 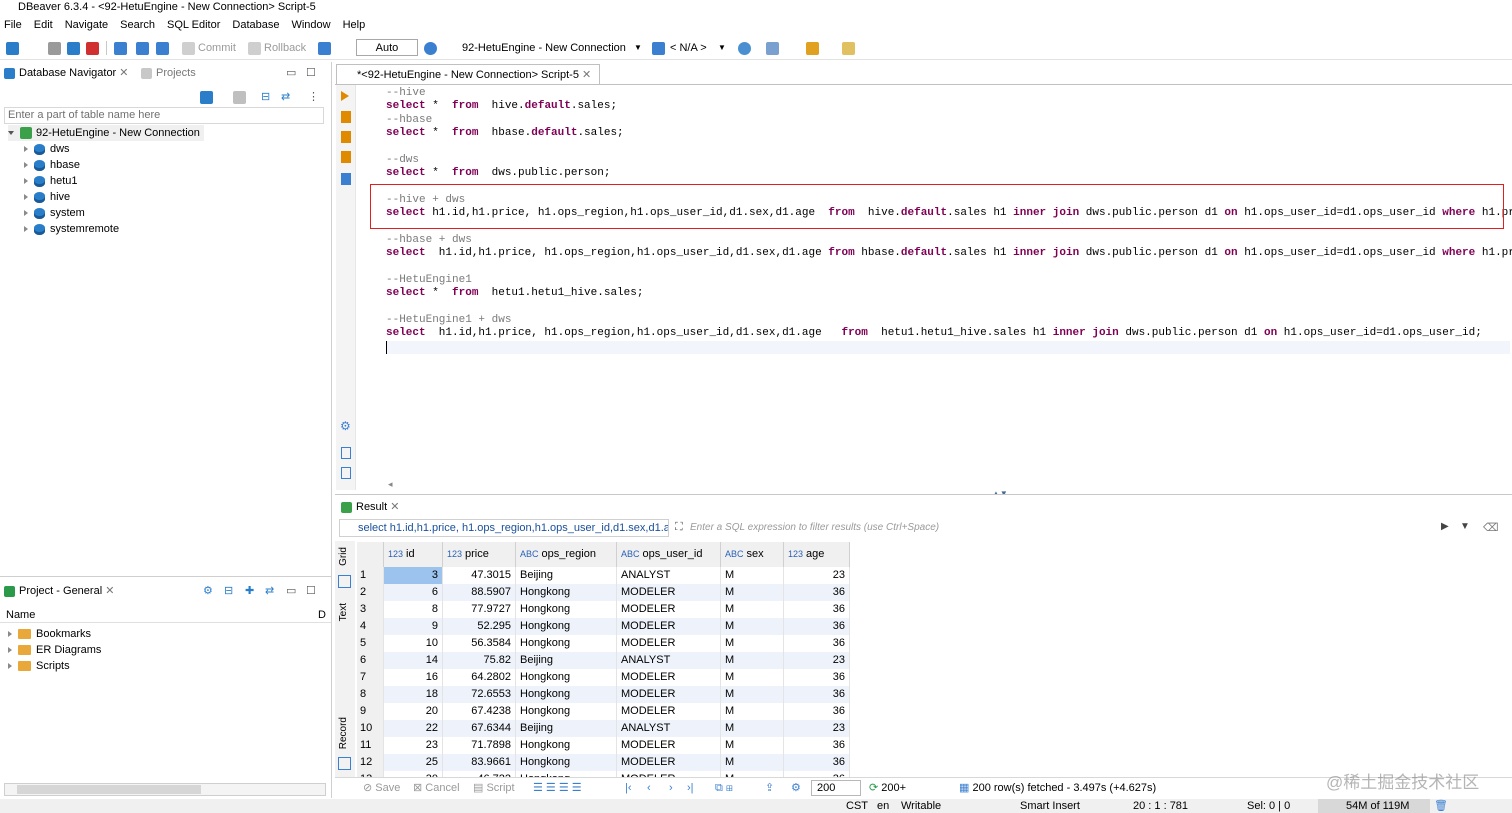 What do you see at coordinates (206, 97) in the screenshot?
I see `add-connection-icon` at bounding box center [206, 97].